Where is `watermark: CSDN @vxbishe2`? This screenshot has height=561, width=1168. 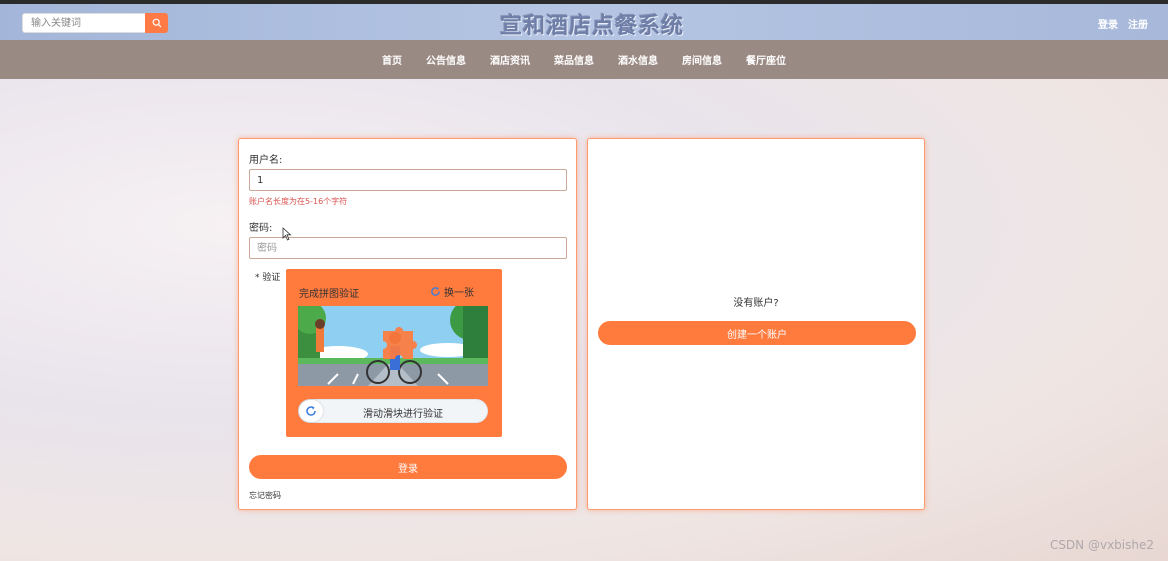
watermark: CSDN @vxbishe2 is located at coordinates (1101, 545).